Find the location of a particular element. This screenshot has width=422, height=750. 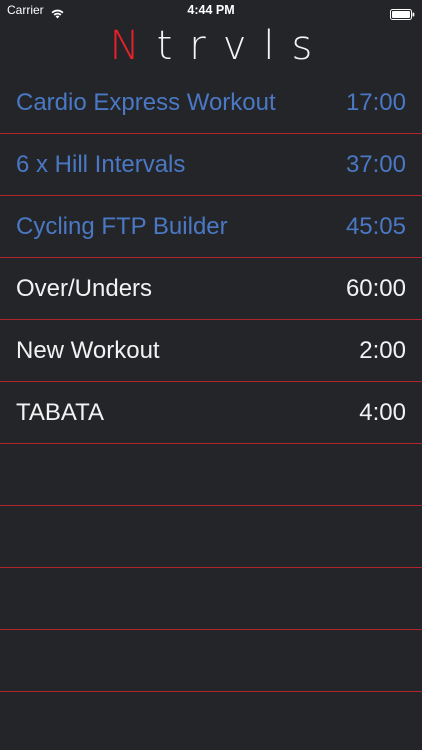

workout-row: Over/Unders 60:00 is located at coordinates (211, 289).